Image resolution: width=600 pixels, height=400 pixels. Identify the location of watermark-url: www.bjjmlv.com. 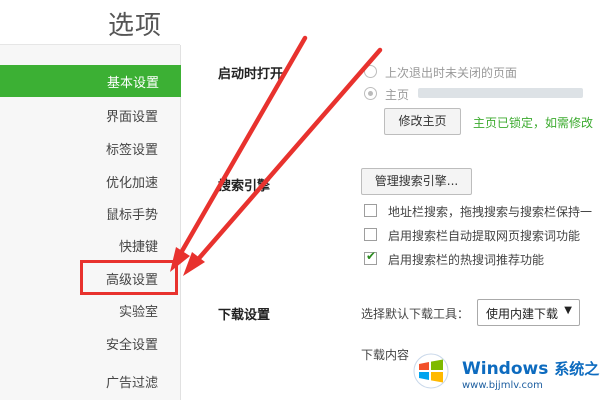
(502, 385).